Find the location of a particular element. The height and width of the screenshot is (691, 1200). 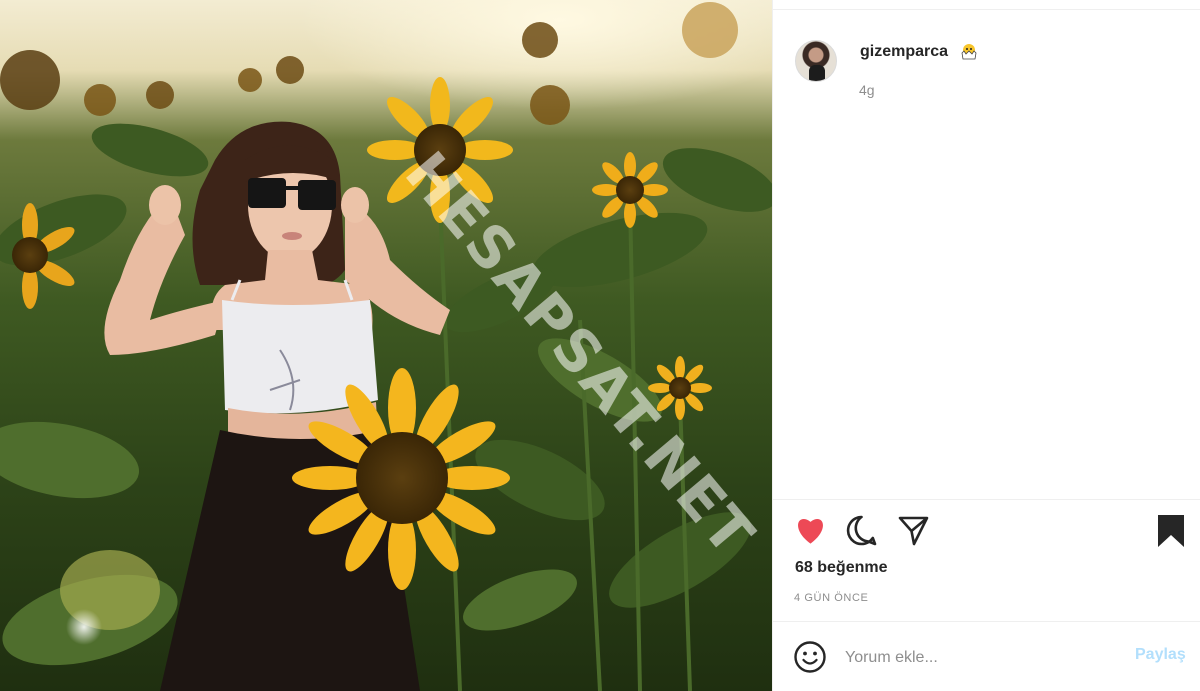

comment-input is located at coordinates (980, 658).